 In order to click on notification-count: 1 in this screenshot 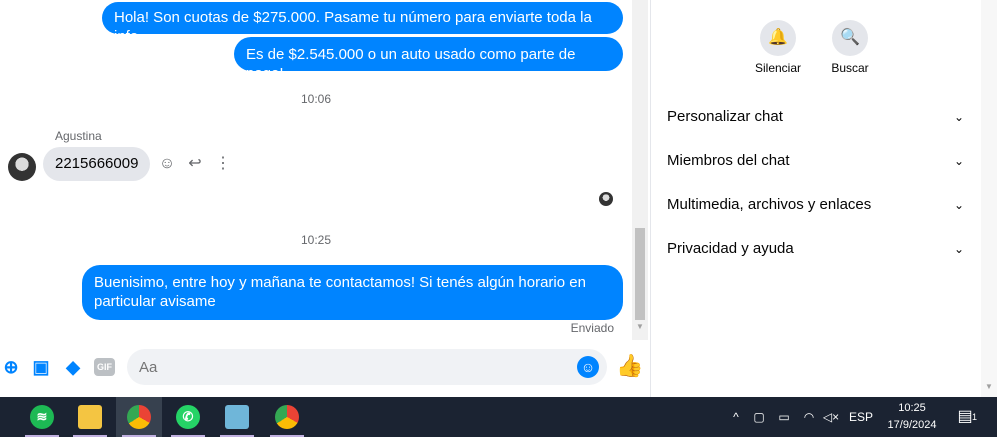, I will do `click(974, 417)`.